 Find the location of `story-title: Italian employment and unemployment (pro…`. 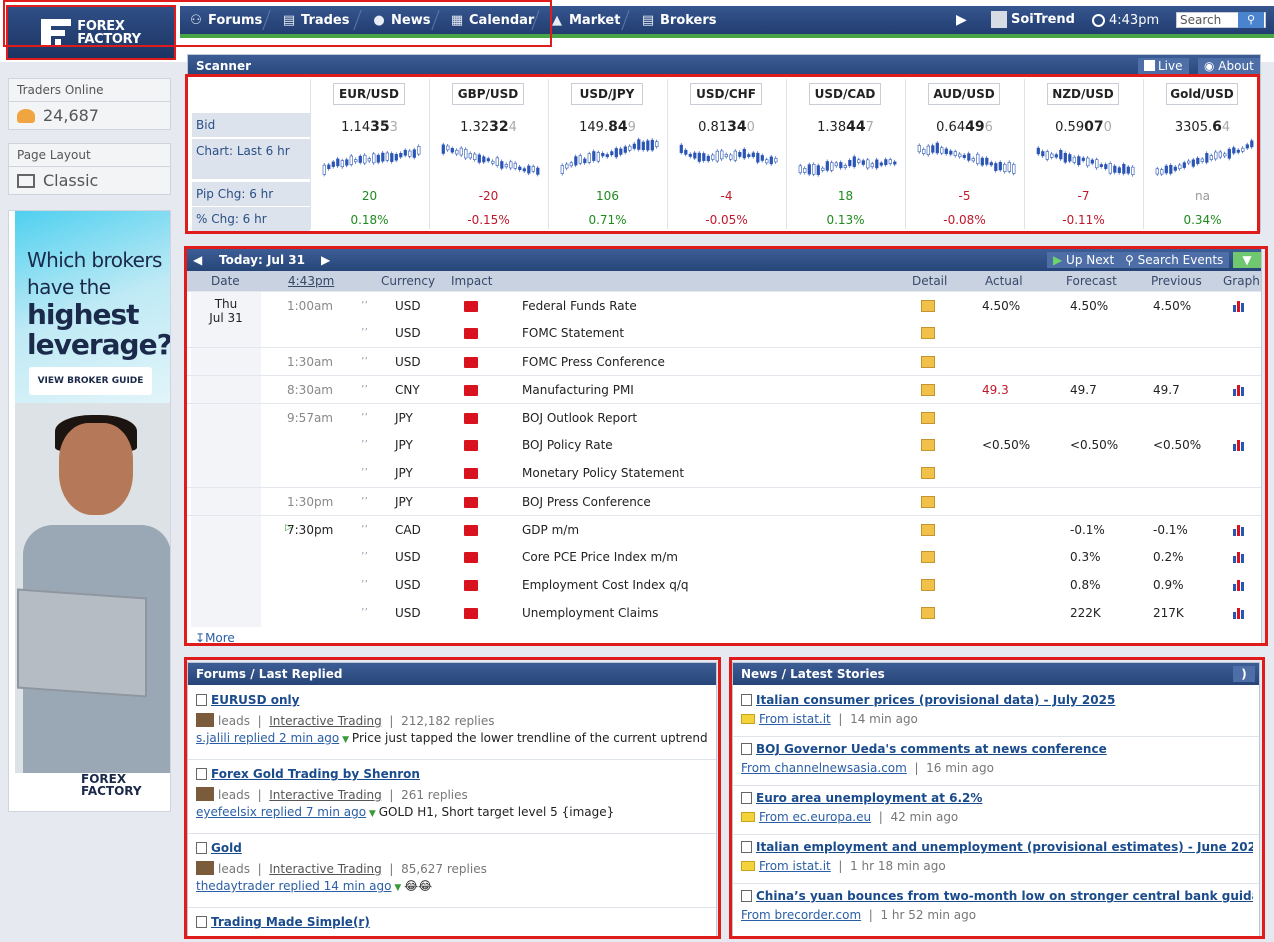

story-title: Italian employment and unemployment (pro… is located at coordinates (1004, 847).